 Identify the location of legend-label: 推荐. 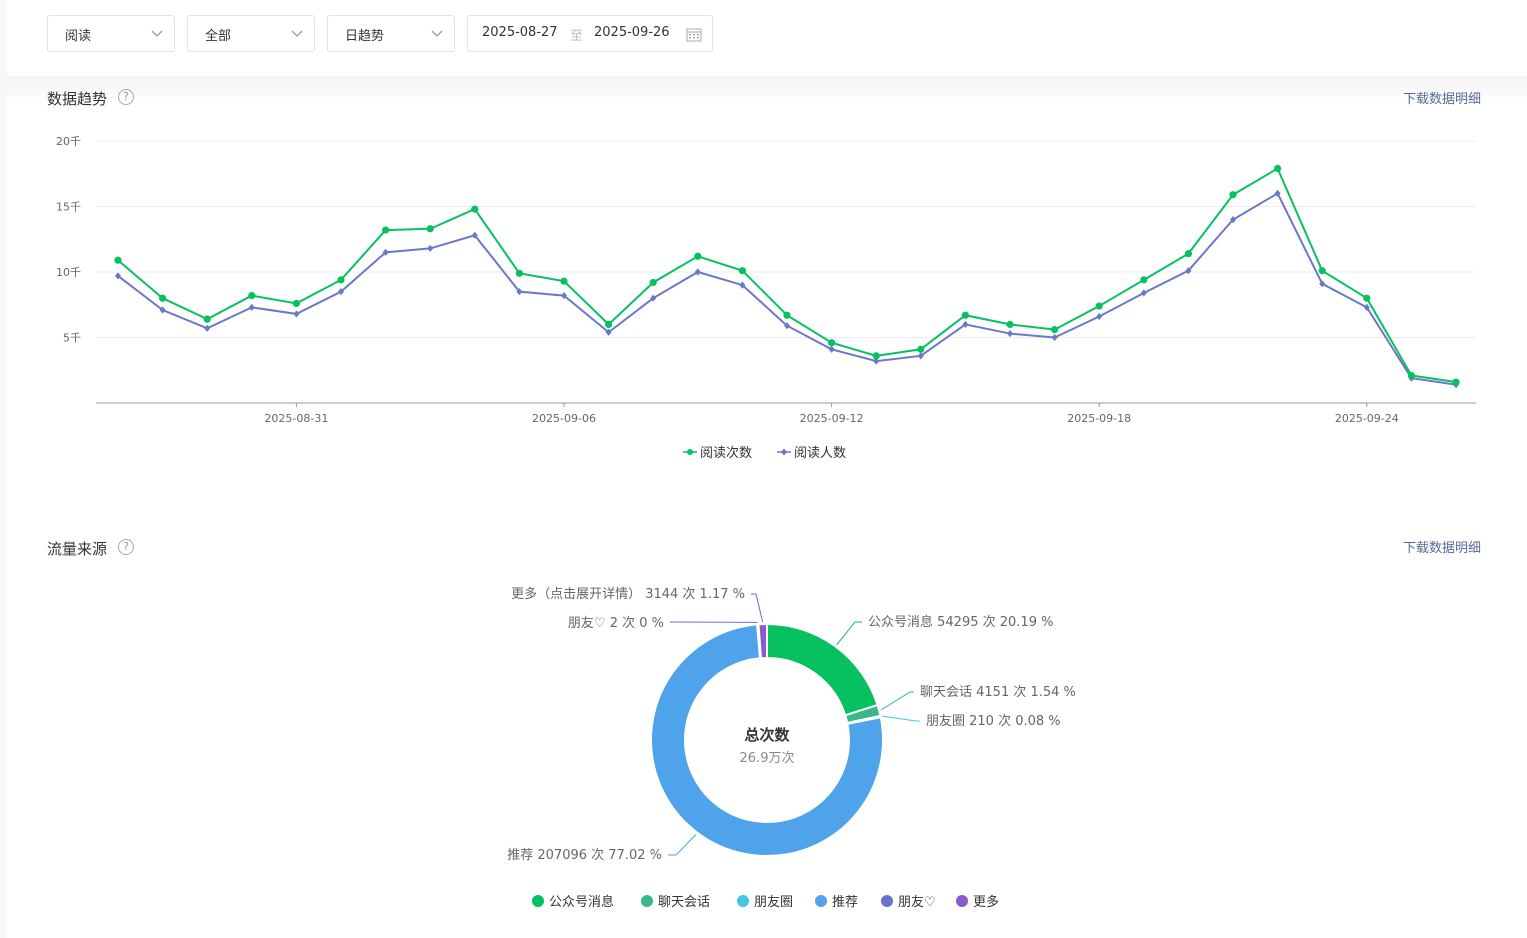
(845, 902).